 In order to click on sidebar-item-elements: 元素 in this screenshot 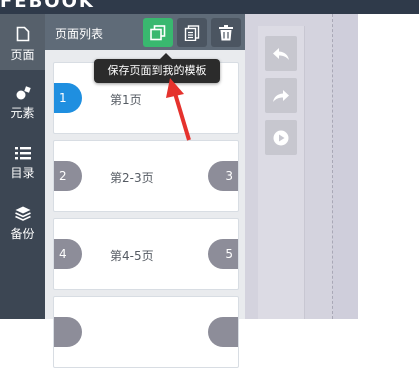, I will do `click(22, 104)`.